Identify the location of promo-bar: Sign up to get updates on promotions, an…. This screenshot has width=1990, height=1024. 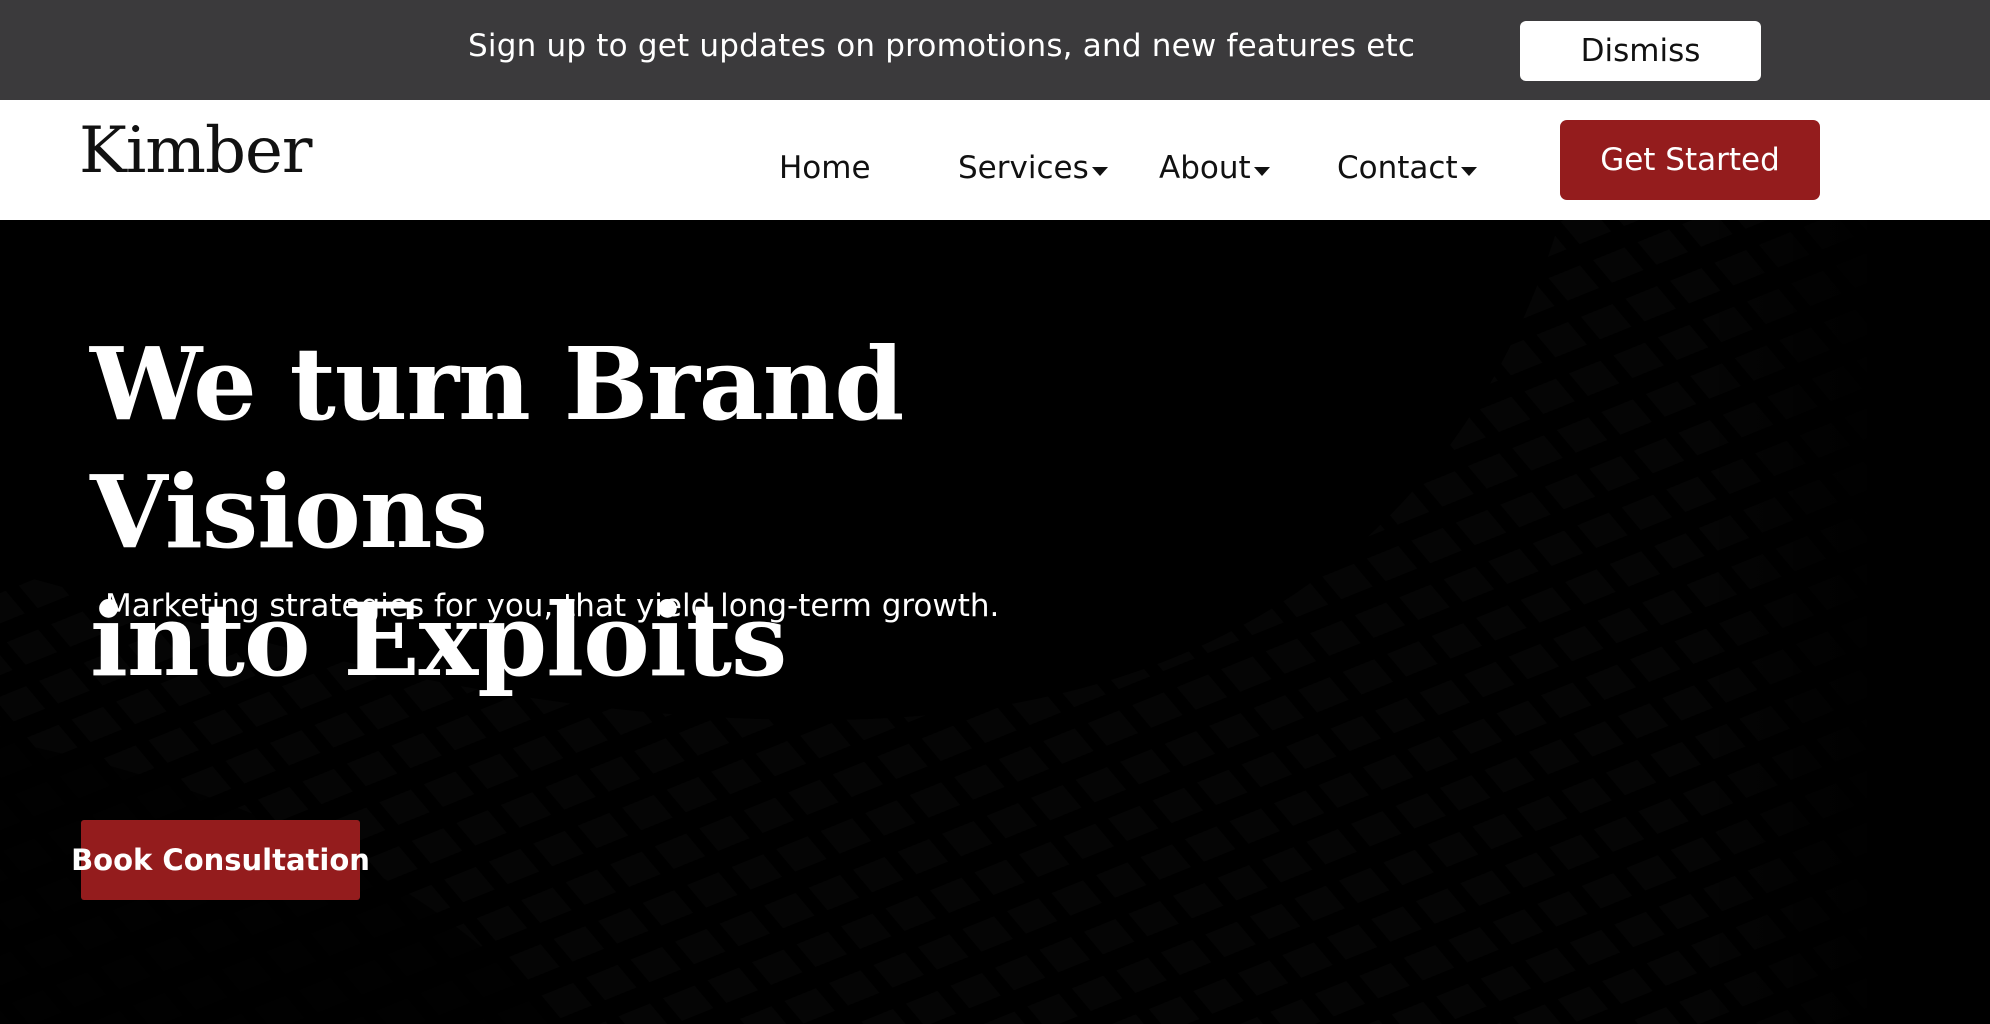
(995, 50).